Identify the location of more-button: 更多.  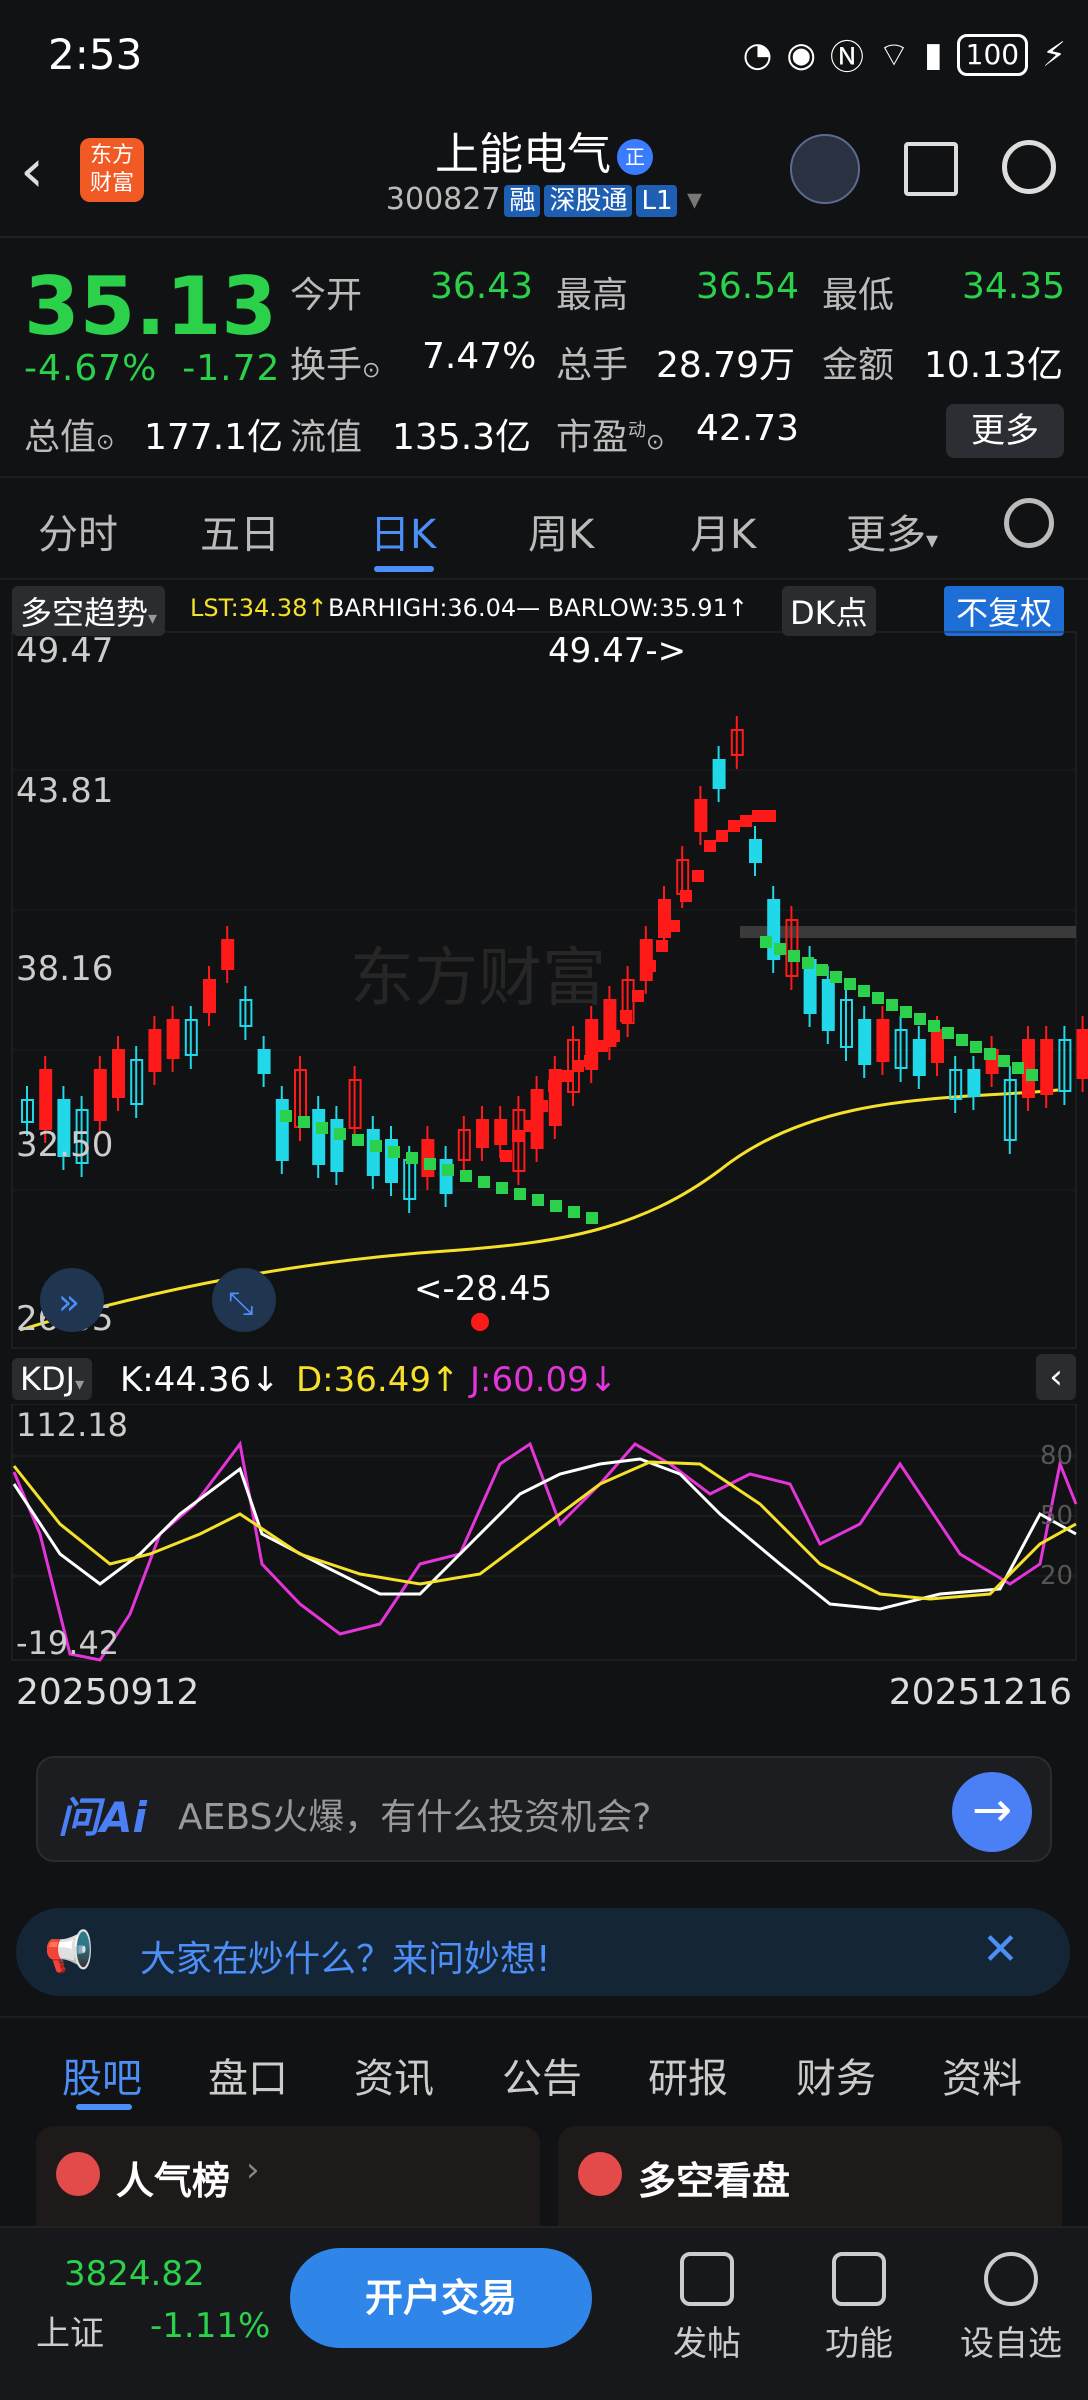
(1005, 431).